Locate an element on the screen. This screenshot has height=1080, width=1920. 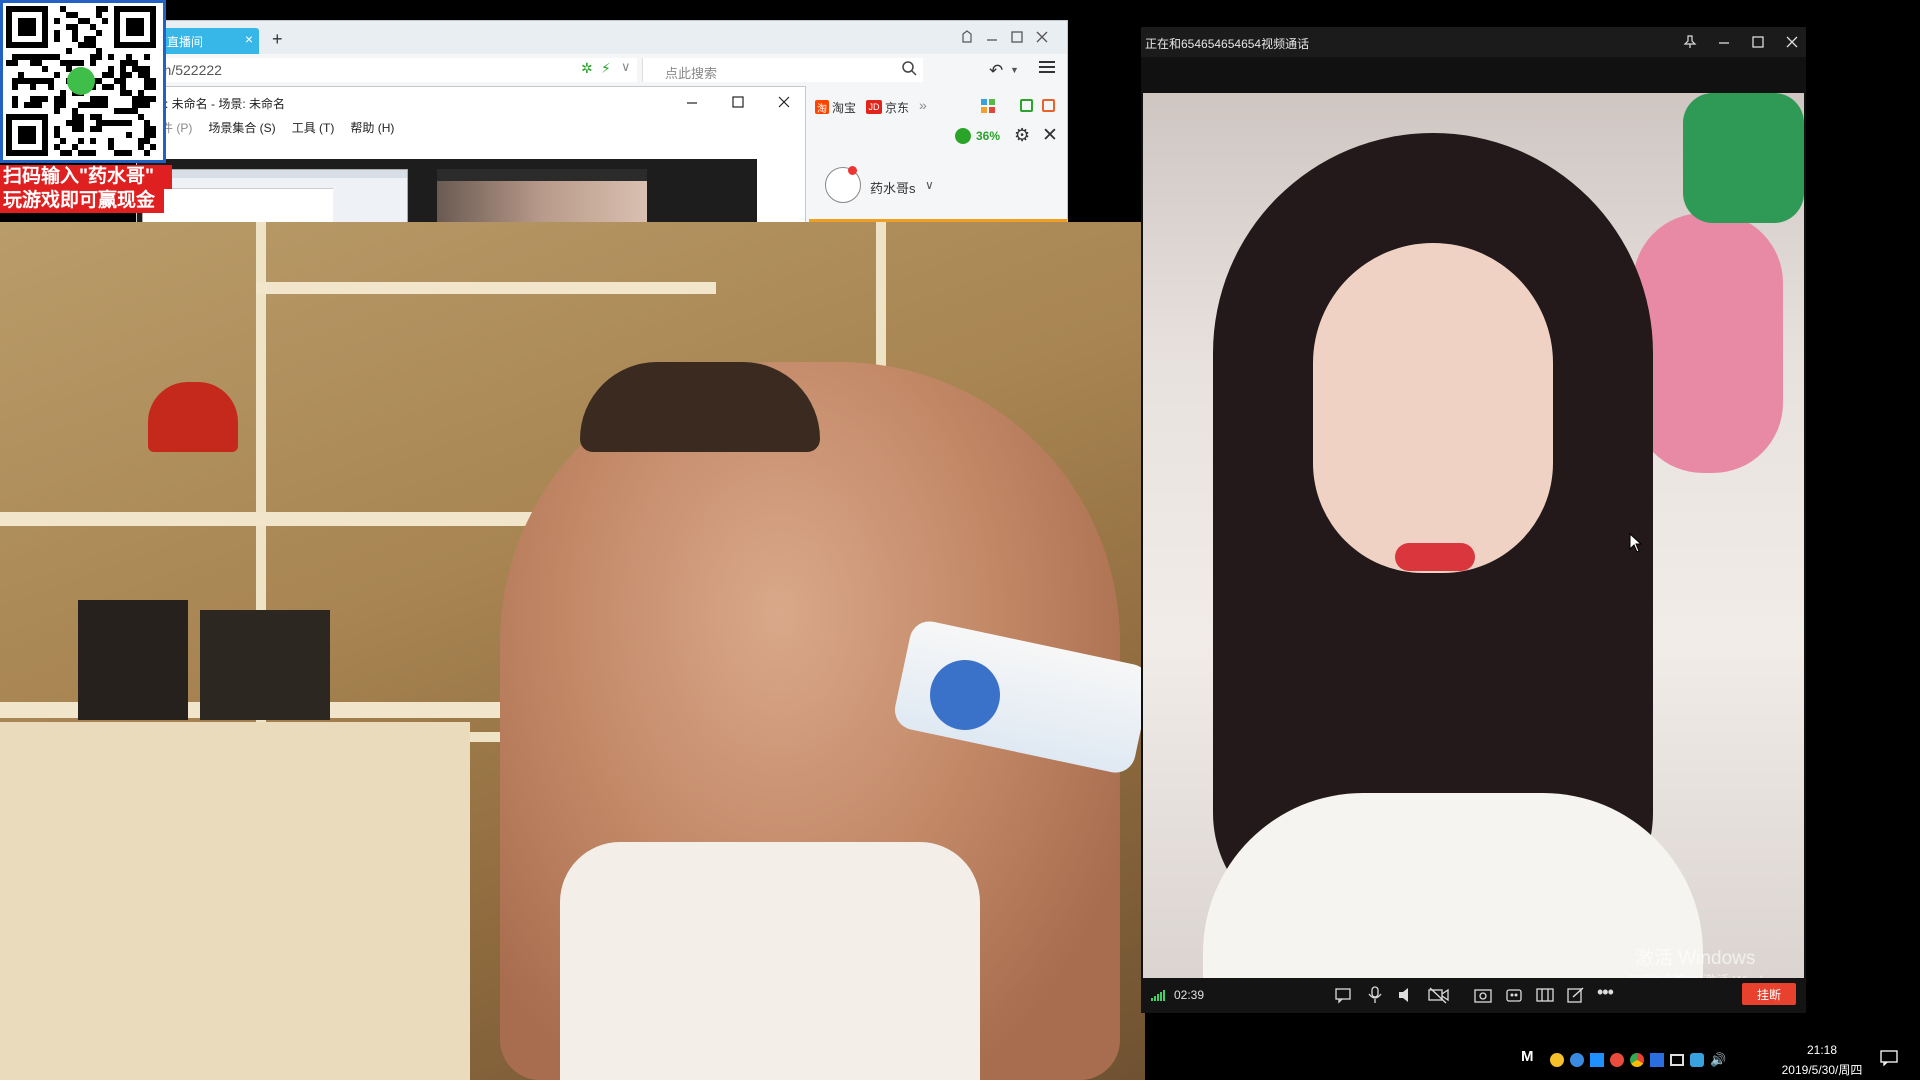
chrome-icon is located at coordinates (1637, 1060).